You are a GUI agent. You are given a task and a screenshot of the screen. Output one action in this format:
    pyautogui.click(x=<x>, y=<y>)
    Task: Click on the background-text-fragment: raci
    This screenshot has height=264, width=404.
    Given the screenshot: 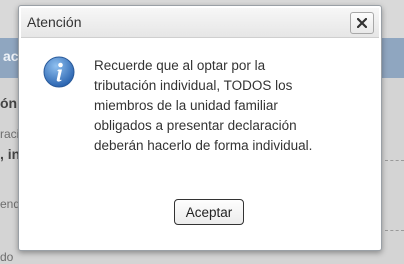 What is the action you would take?
    pyautogui.click(x=10, y=134)
    